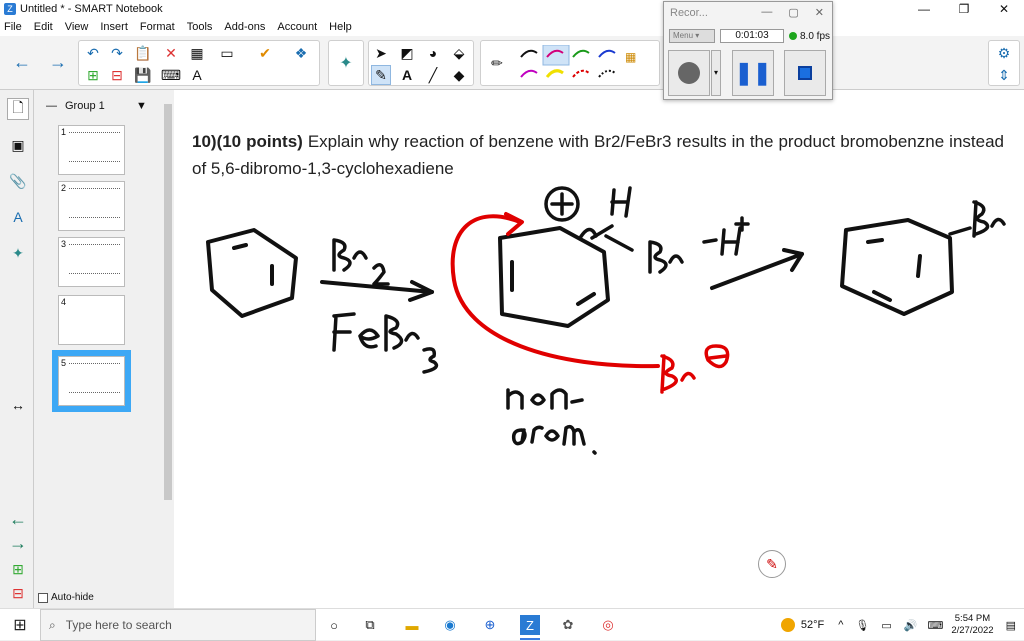  What do you see at coordinates (96, 106) in the screenshot?
I see `group-header: — Group 1 ▼` at bounding box center [96, 106].